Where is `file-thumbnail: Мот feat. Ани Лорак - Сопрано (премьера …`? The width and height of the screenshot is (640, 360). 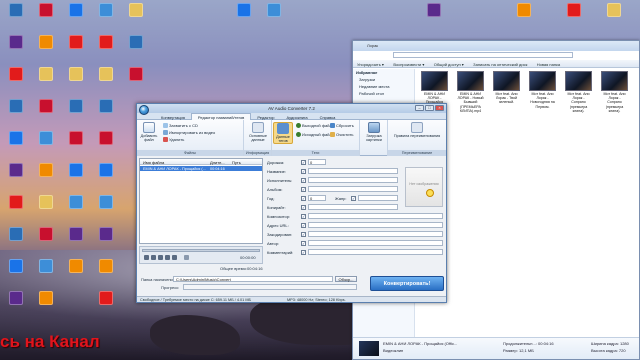
file-thumbnail: Мот feat. Ани Лорак - Сопрано (премьера … is located at coordinates (614, 92).